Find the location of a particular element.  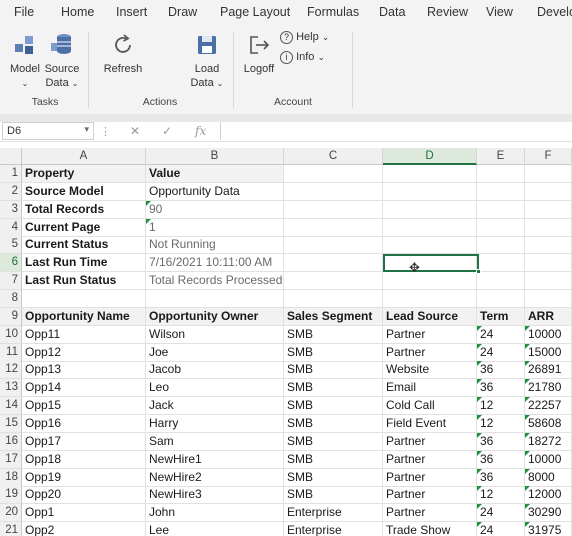

table-header-cell: Term is located at coordinates (501, 316).